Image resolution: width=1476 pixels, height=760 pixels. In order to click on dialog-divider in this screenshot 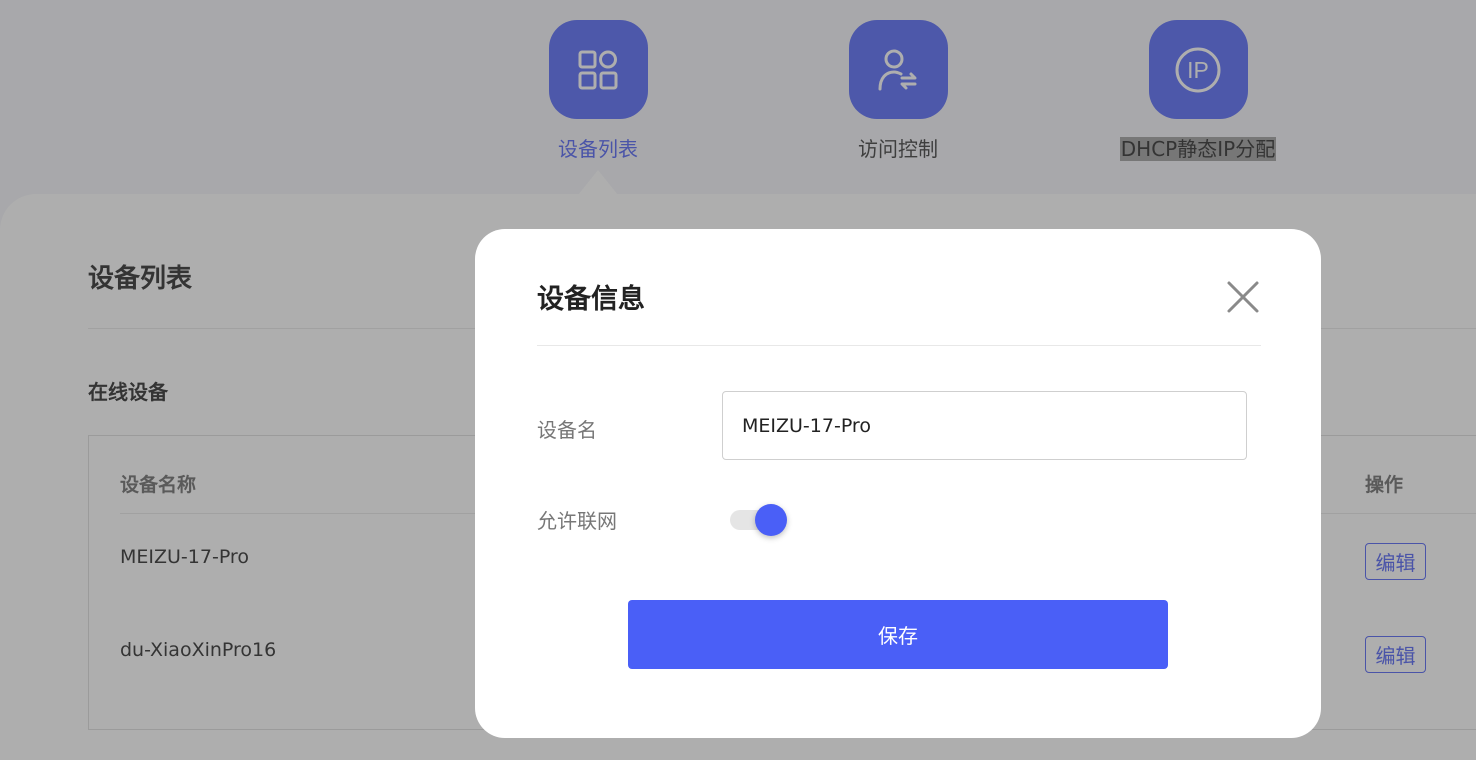, I will do `click(899, 345)`.